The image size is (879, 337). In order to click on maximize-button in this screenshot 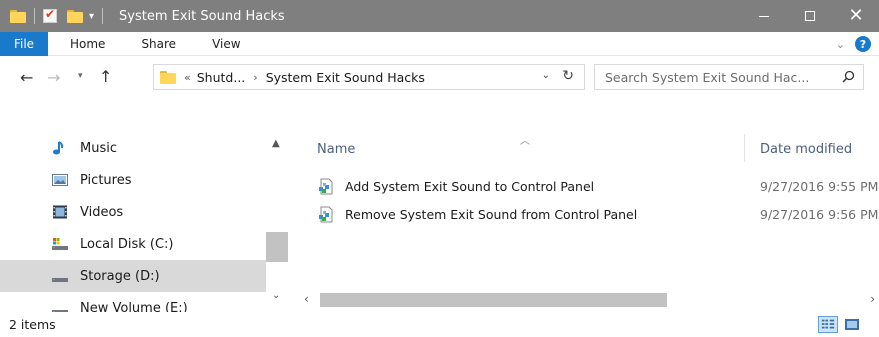, I will do `click(810, 16)`.